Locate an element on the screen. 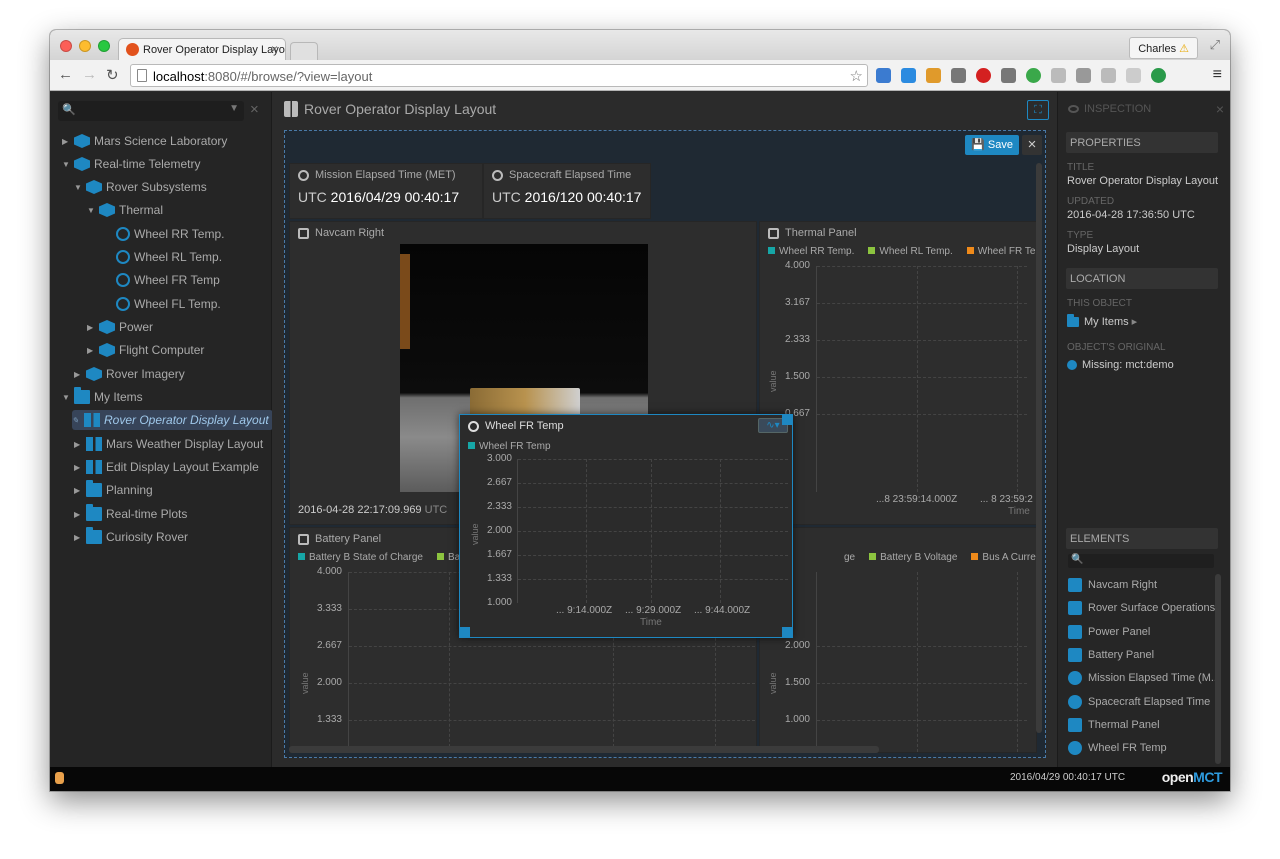 The height and width of the screenshot is (859, 1280). object-icon is located at coordinates (107, 327).